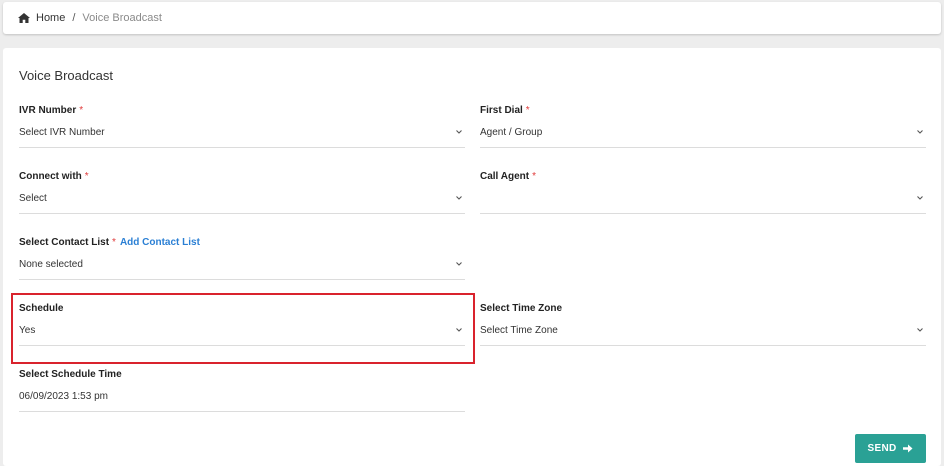 This screenshot has height=466, width=944. Describe the element at coordinates (66, 75) in the screenshot. I see `page-title: Voice Broadcast` at that location.